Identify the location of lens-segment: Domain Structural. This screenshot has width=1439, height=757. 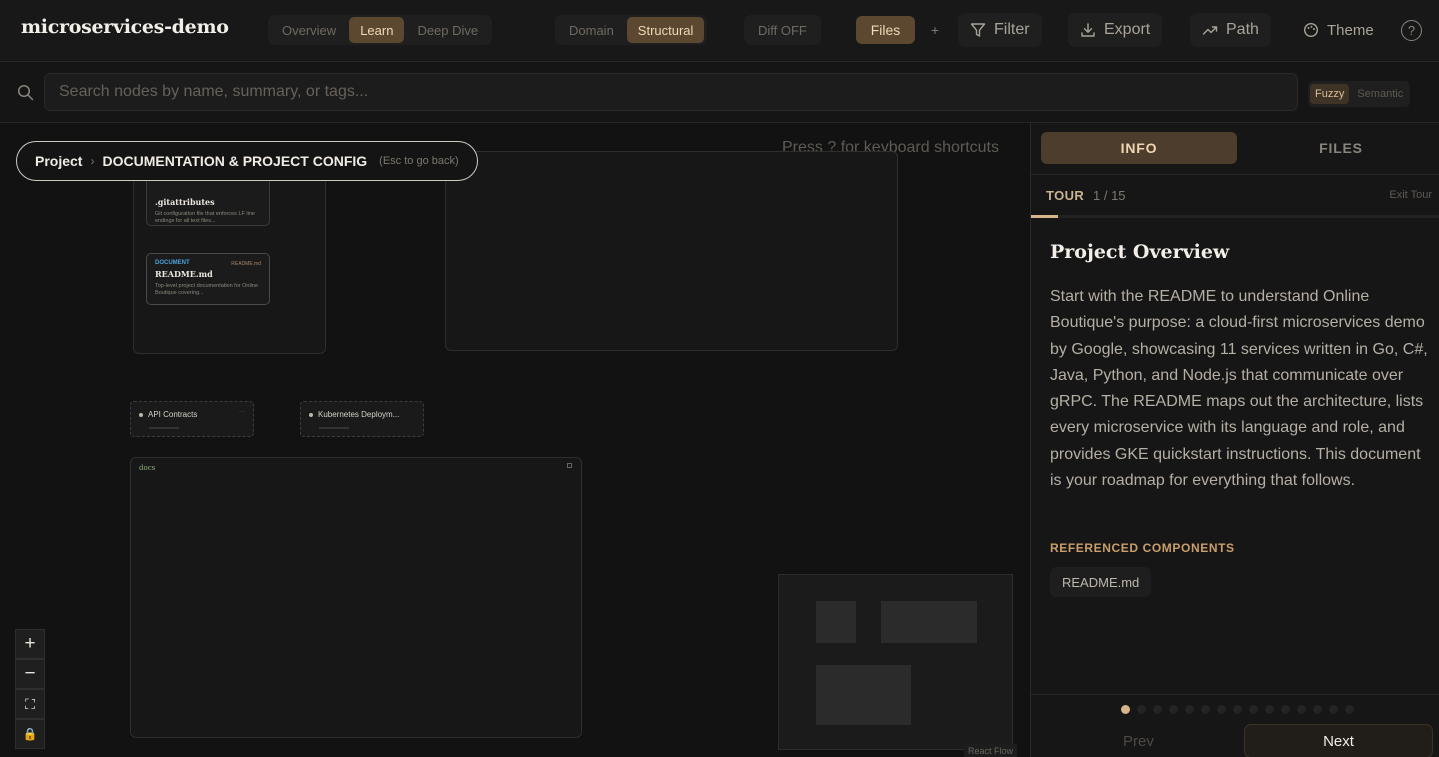
(631, 30).